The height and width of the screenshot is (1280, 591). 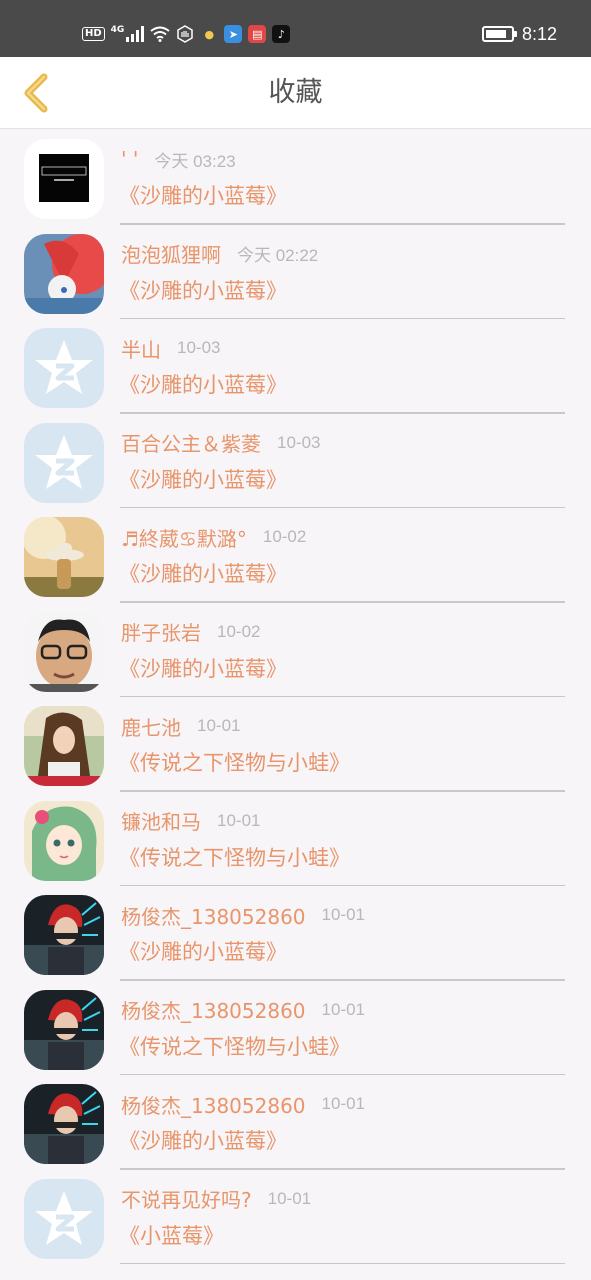 What do you see at coordinates (519, 34) in the screenshot?
I see `status-icons-right: 8:12` at bounding box center [519, 34].